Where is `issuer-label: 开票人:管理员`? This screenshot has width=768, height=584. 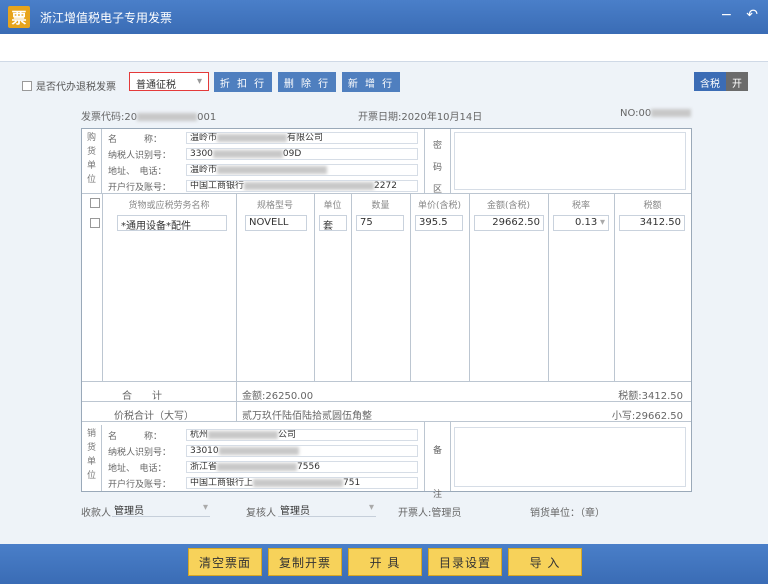
issuer-label: 开票人:管理员 is located at coordinates (430, 513).